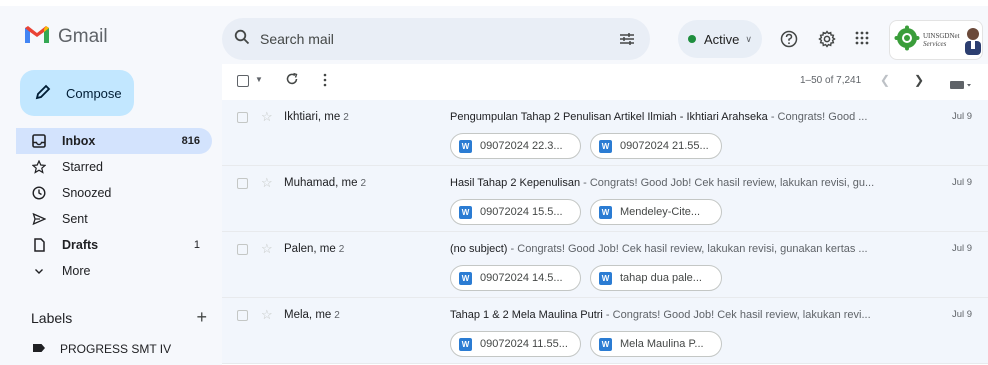 Image resolution: width=988 pixels, height=365 pixels. I want to click on sidebar-item-drafts: Drafts 1, so click(114, 245).